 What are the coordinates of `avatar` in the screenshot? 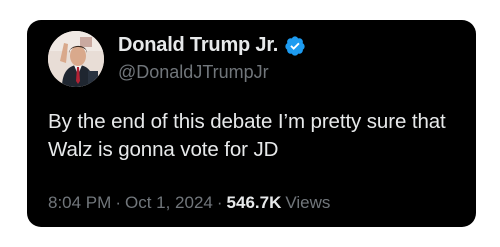 It's located at (76, 59).